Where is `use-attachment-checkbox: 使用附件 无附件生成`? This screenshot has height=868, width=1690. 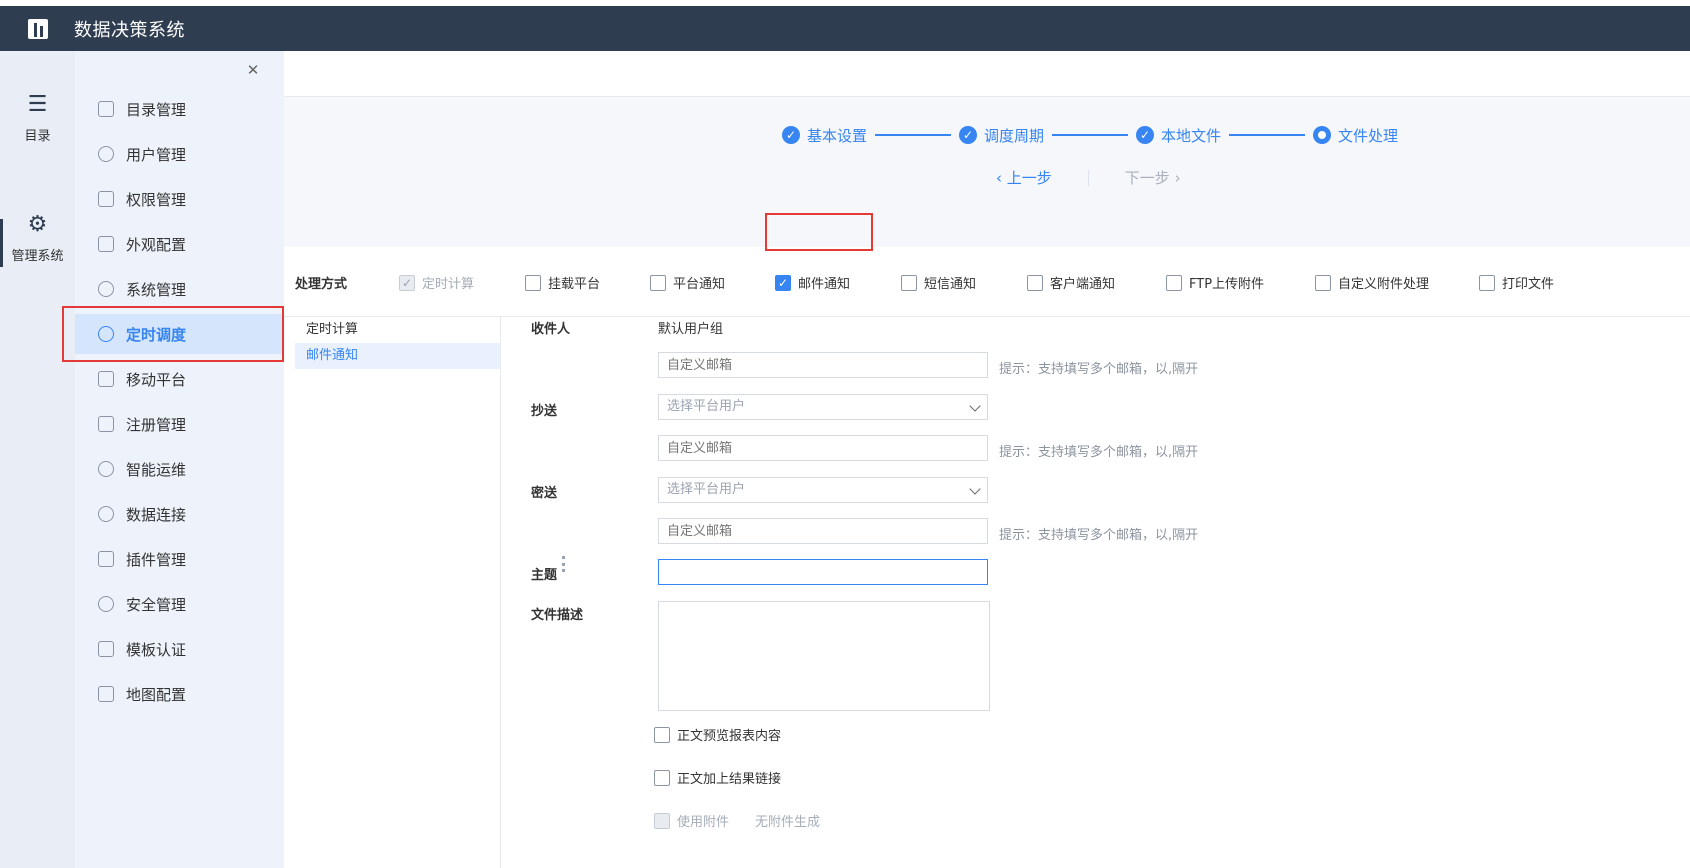
use-attachment-checkbox: 使用附件 无附件生成 is located at coordinates (737, 820).